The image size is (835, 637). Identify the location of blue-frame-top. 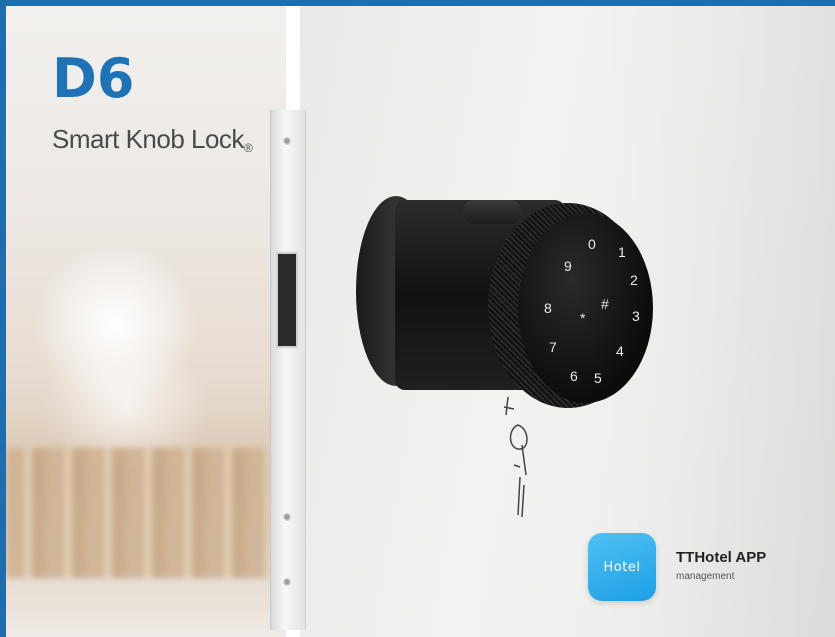
(417, 3).